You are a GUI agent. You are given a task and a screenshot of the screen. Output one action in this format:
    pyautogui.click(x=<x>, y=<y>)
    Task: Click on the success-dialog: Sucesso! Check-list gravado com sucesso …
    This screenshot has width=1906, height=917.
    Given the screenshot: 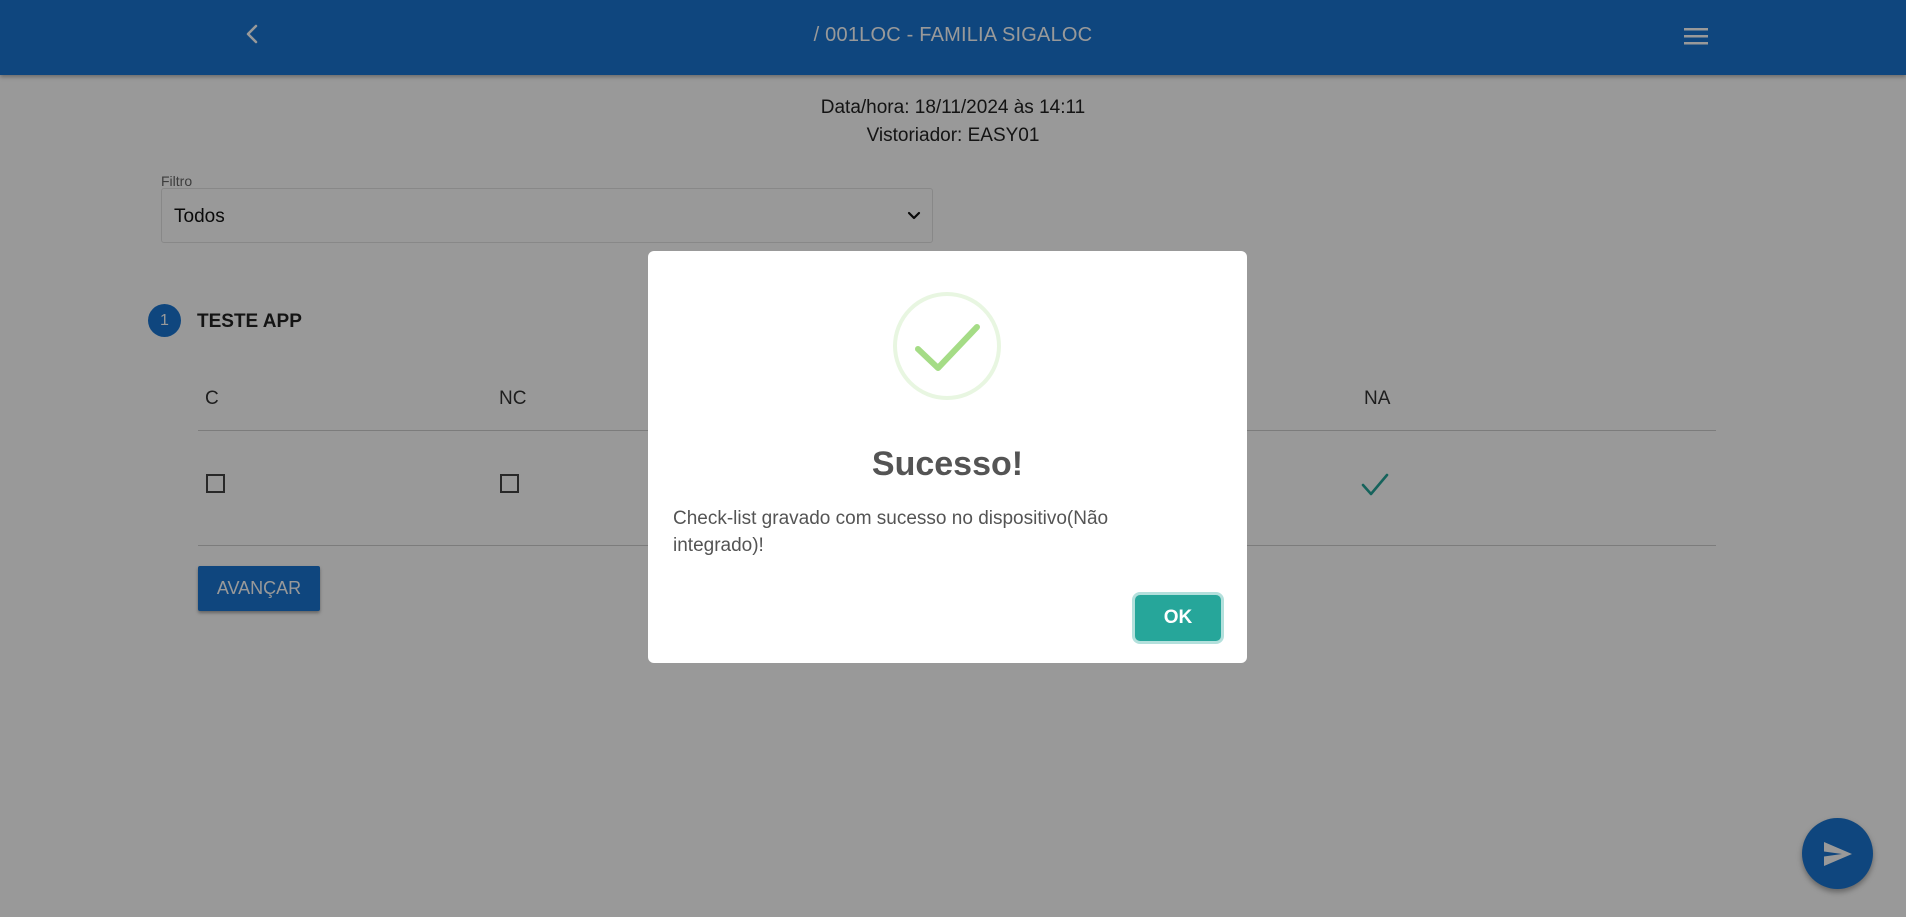 What is the action you would take?
    pyautogui.click(x=947, y=457)
    